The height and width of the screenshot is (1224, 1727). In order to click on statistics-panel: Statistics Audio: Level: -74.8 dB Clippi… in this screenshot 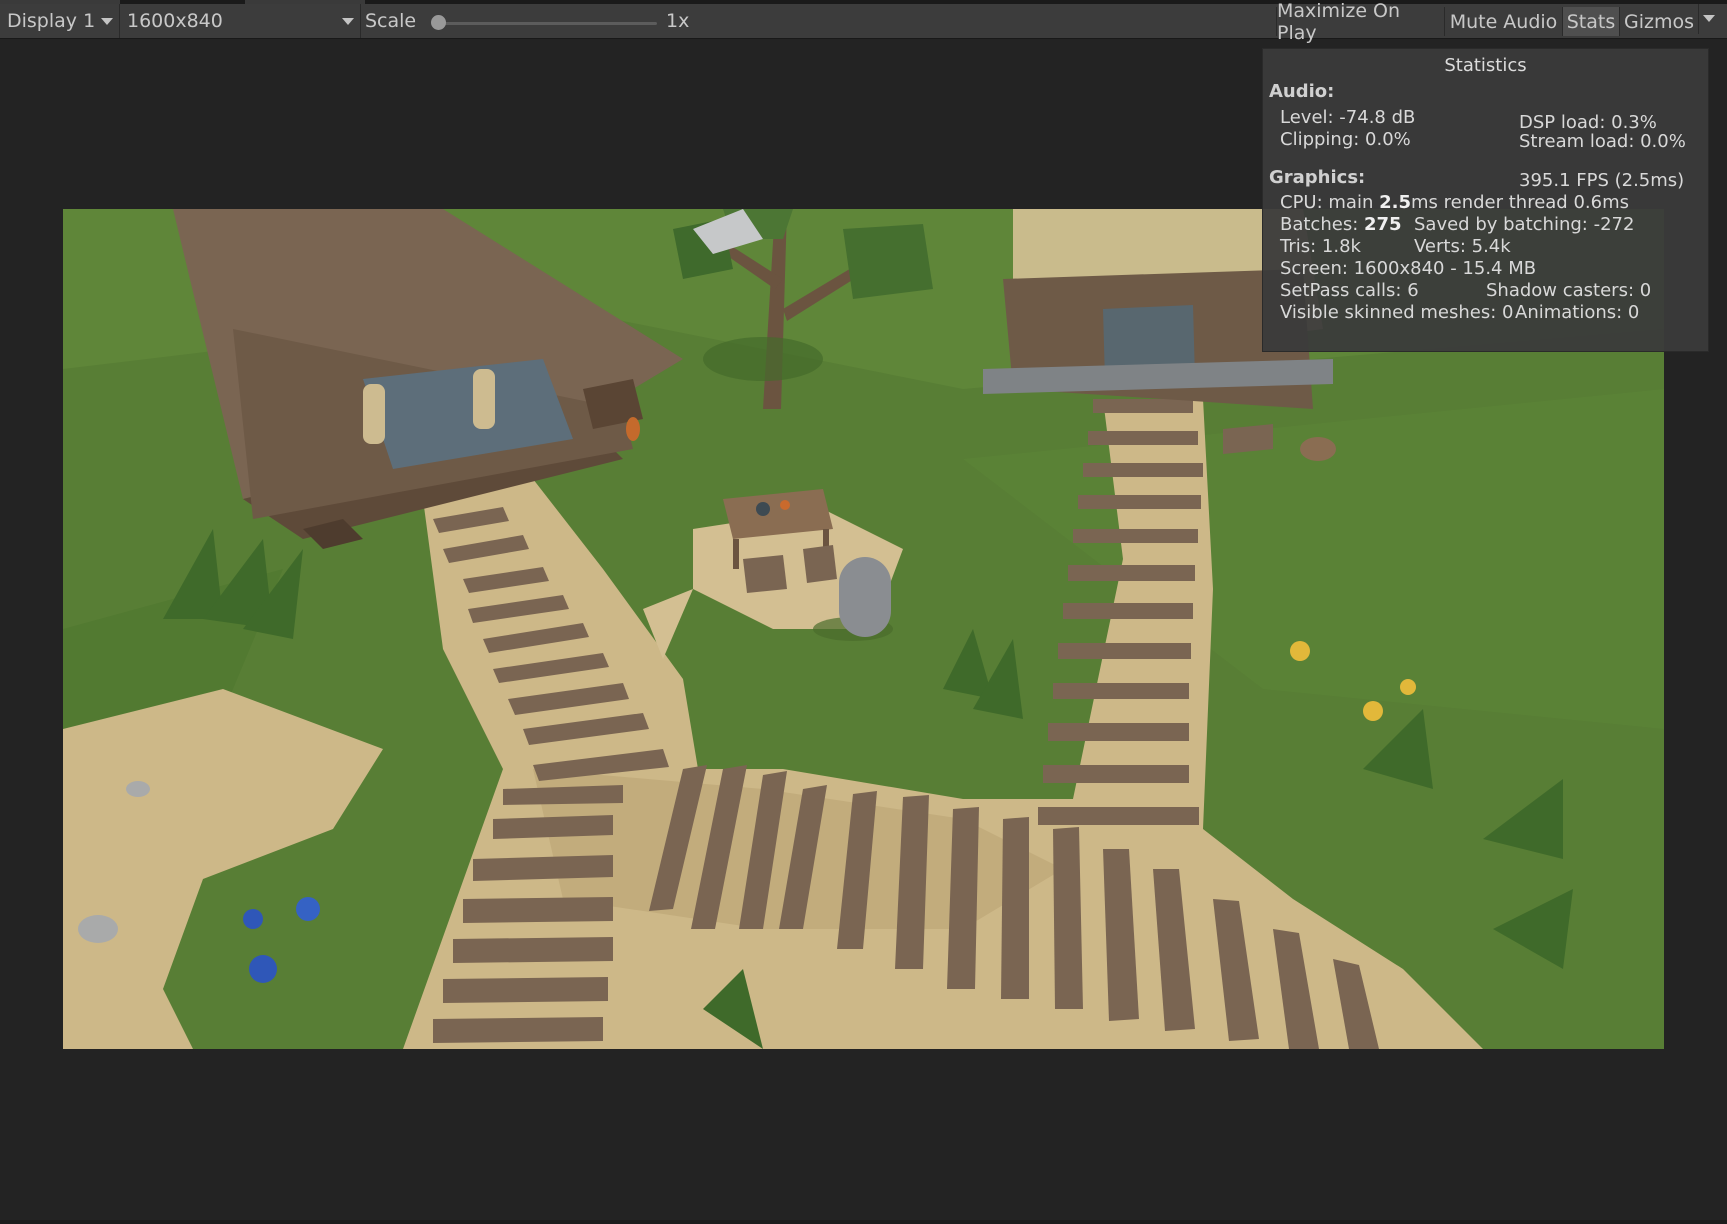, I will do `click(1485, 200)`.